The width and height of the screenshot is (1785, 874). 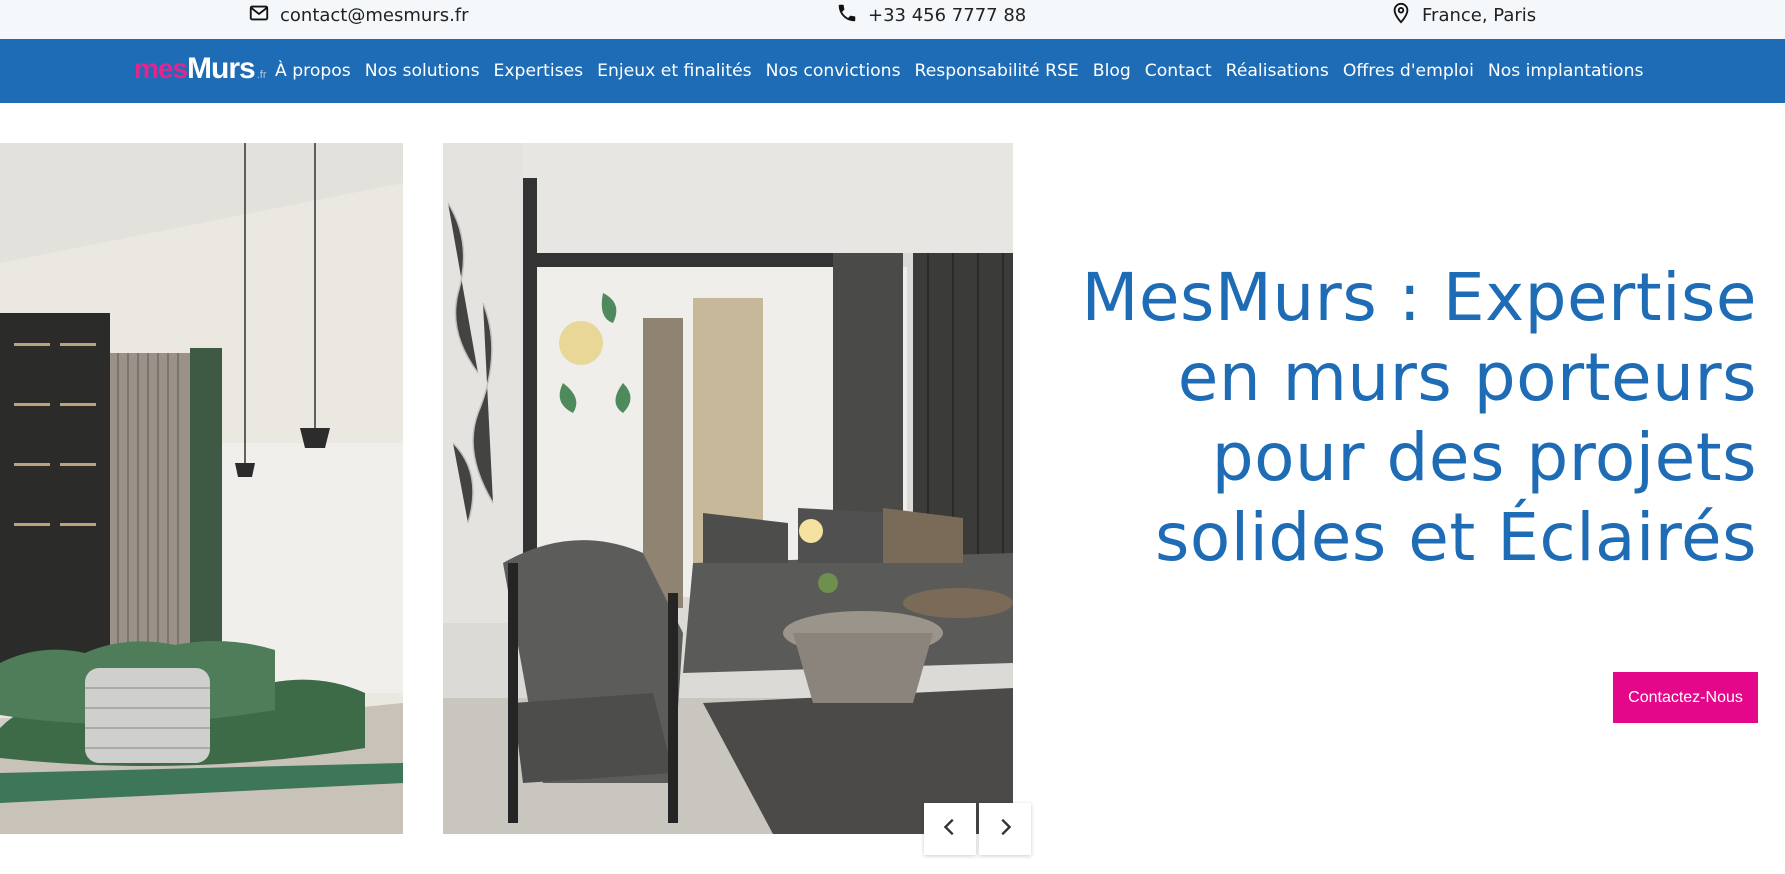 What do you see at coordinates (261, 75) in the screenshot?
I see `logo-tld: .fr` at bounding box center [261, 75].